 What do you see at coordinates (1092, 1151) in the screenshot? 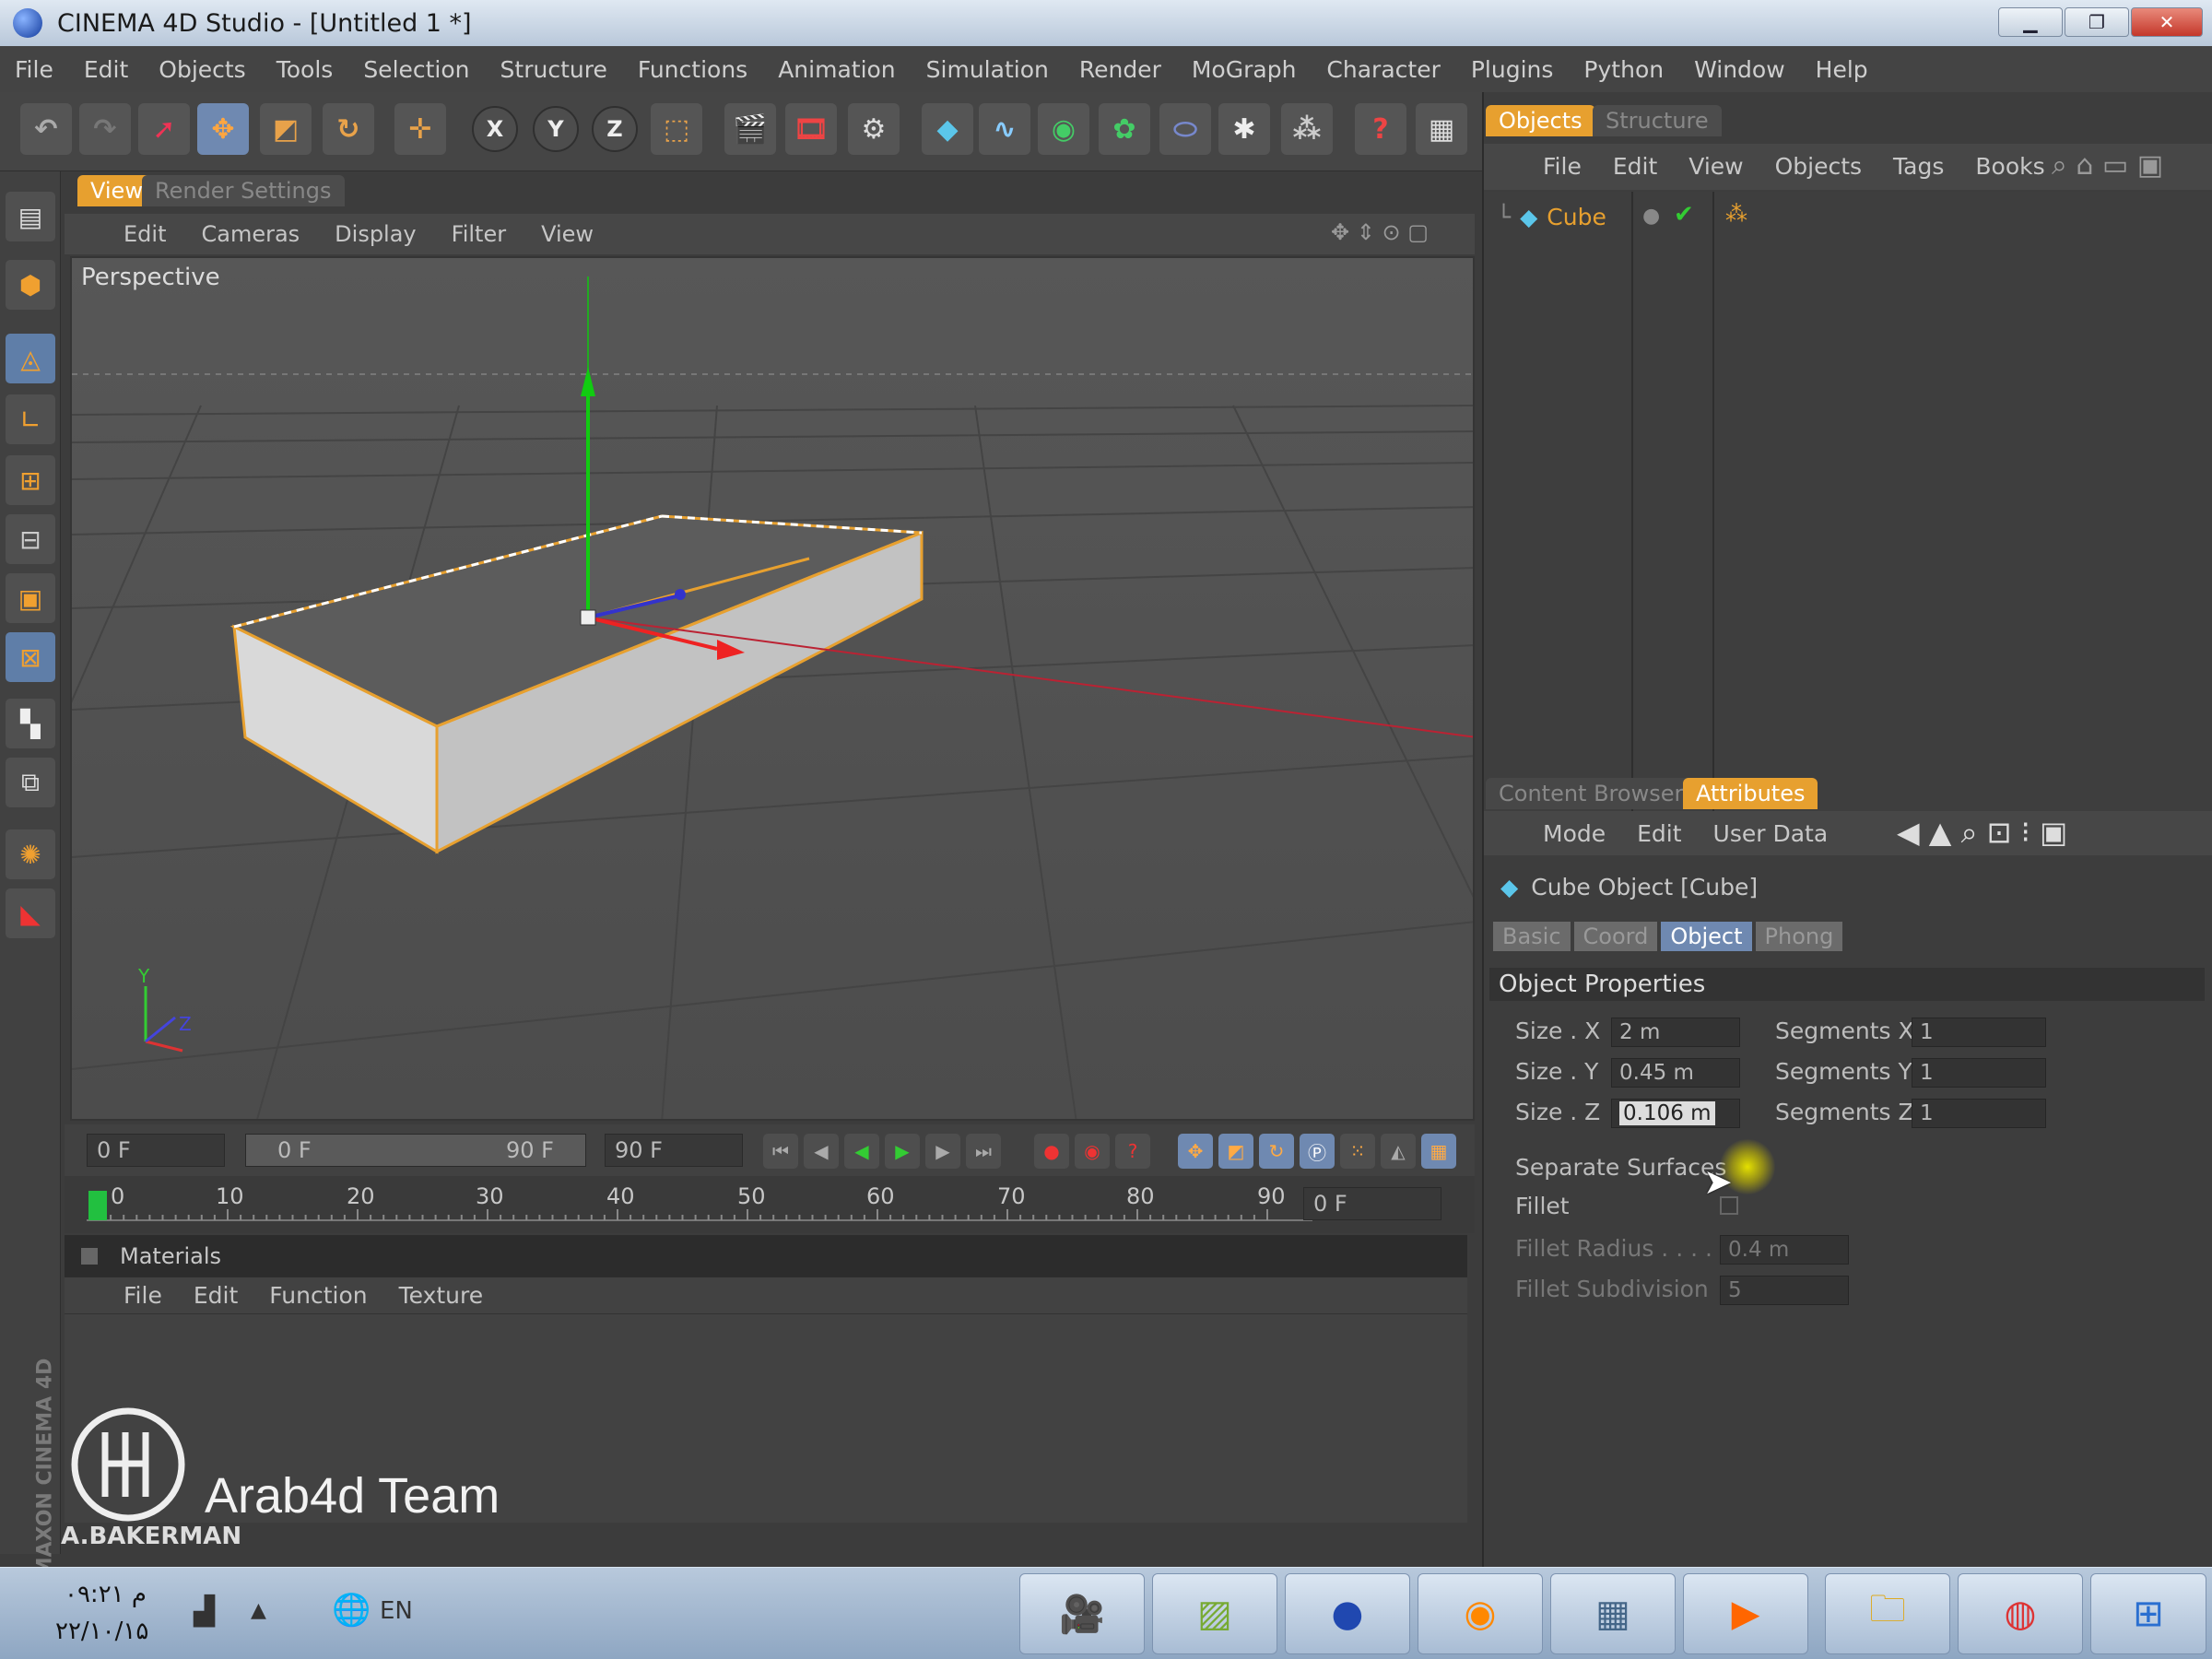
I see `autokey-icon: ◉` at bounding box center [1092, 1151].